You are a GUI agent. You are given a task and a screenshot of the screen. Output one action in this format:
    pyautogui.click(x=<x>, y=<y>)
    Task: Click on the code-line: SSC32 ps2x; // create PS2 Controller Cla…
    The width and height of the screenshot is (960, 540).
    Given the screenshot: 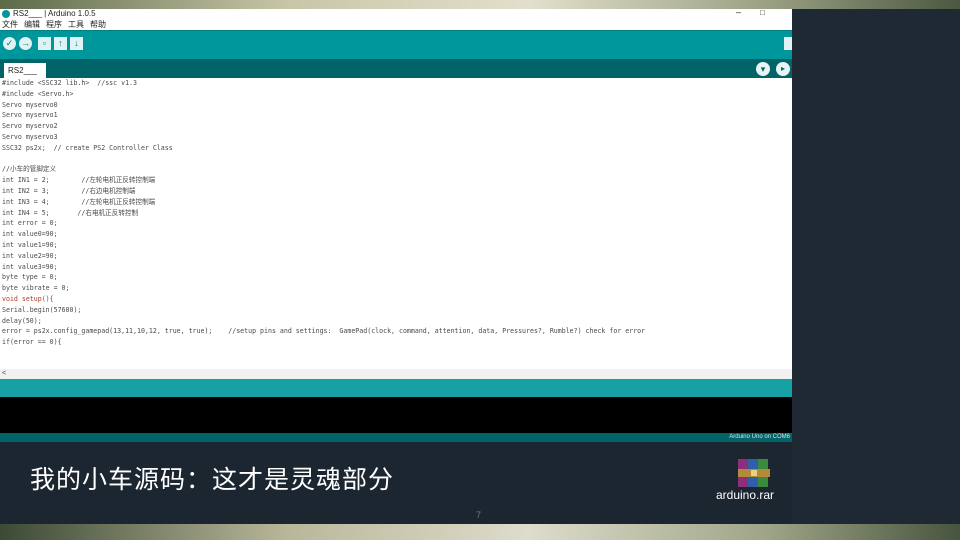 What is the action you would take?
    pyautogui.click(x=87, y=147)
    